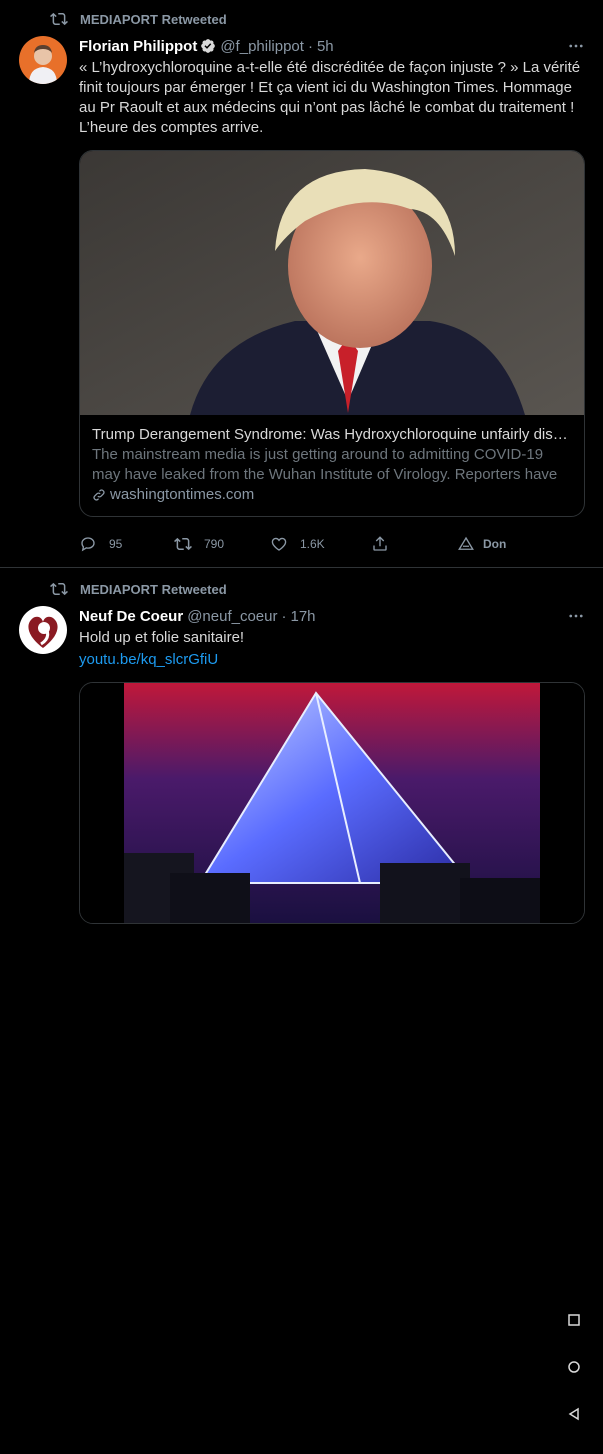 The width and height of the screenshot is (603, 1454). What do you see at coordinates (214, 544) in the screenshot?
I see `retweet-count: 790` at bounding box center [214, 544].